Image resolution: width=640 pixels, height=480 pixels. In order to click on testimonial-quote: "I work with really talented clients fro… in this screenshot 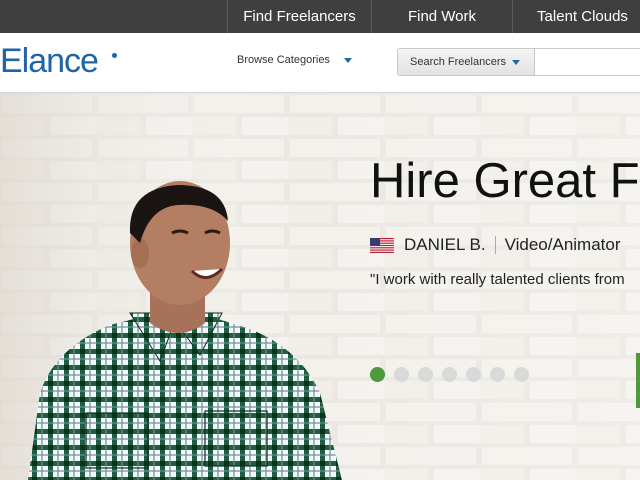, I will do `click(497, 279)`.